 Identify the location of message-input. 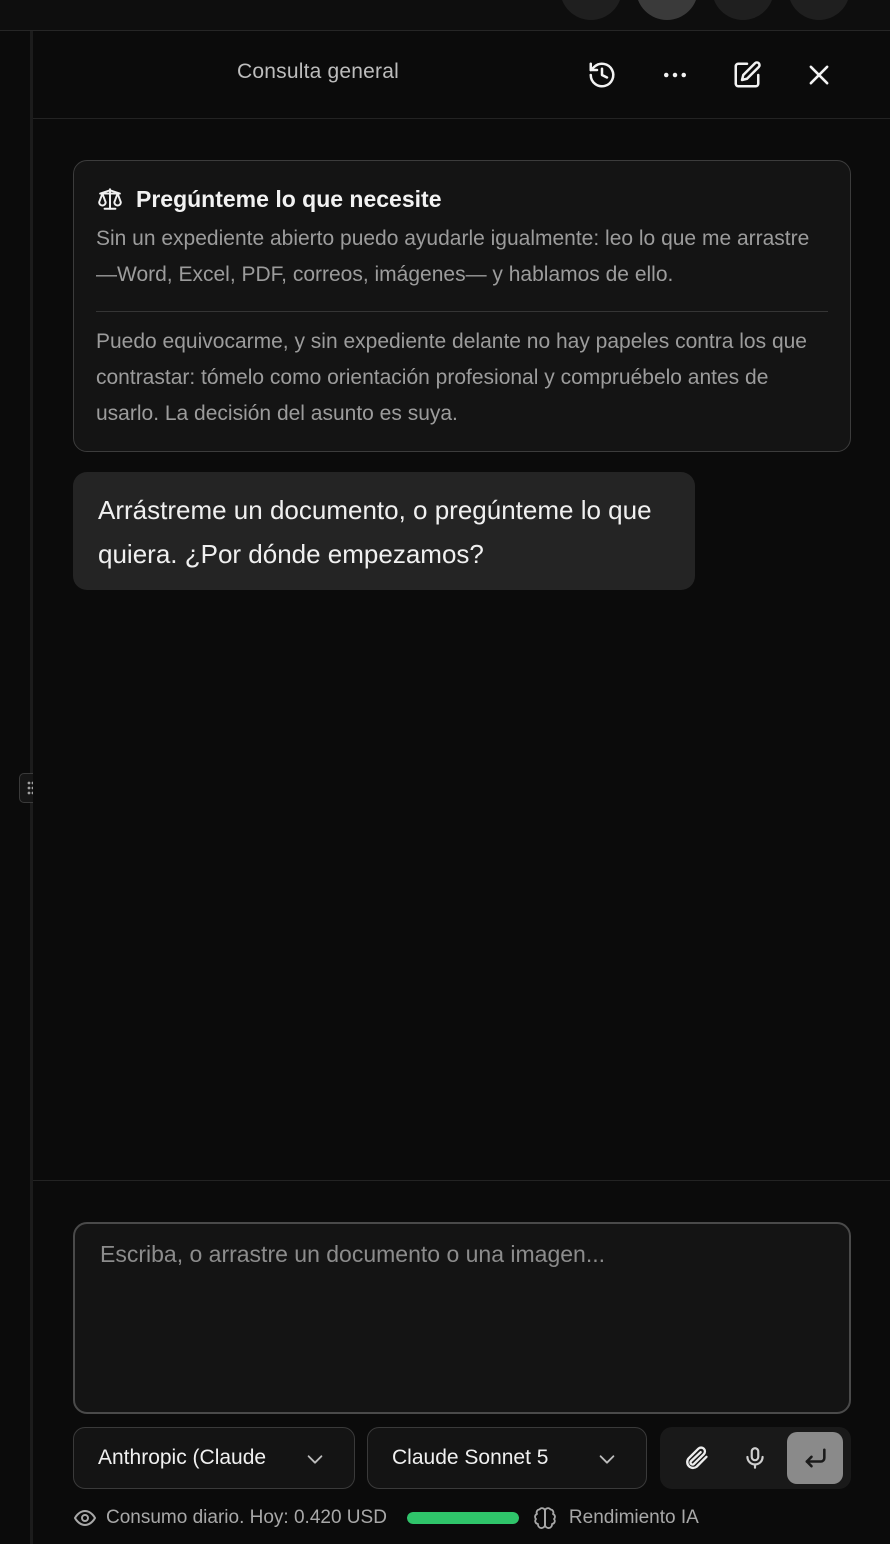
(462, 1318).